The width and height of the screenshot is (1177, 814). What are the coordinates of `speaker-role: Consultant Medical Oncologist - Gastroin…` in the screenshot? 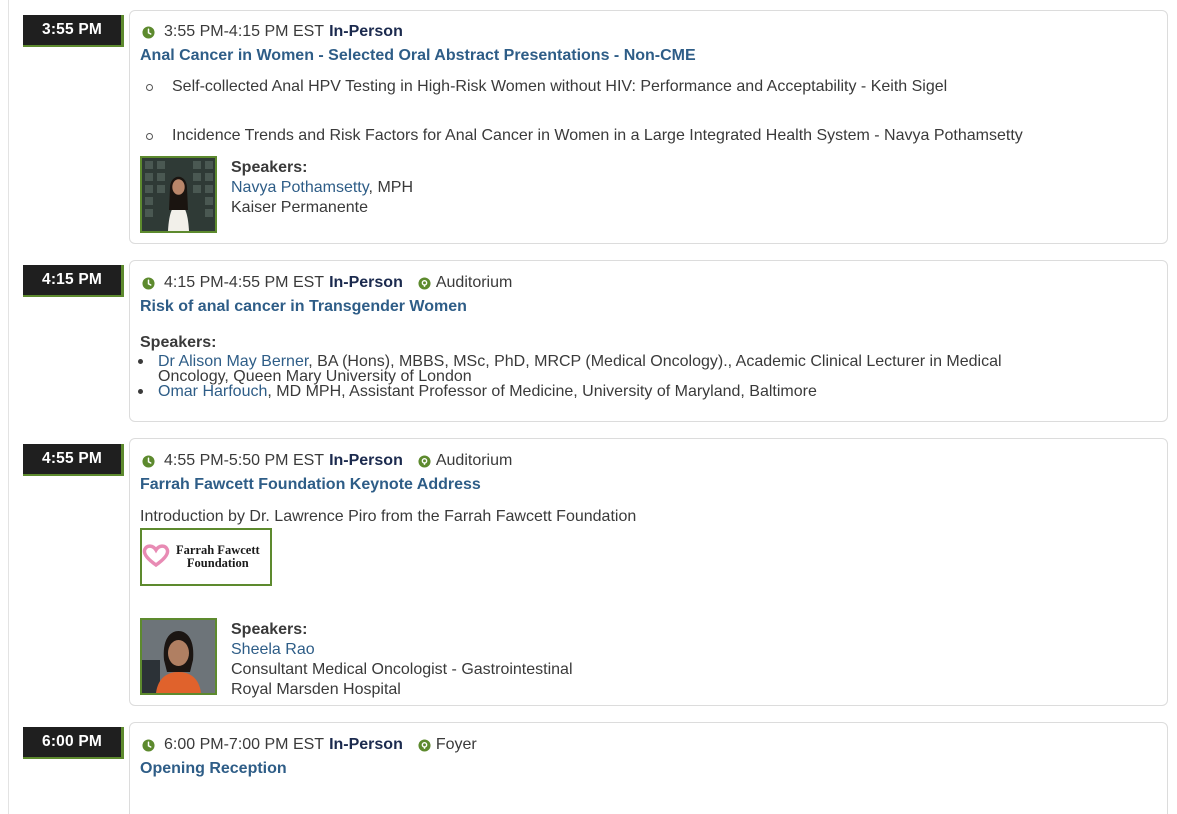 It's located at (402, 669).